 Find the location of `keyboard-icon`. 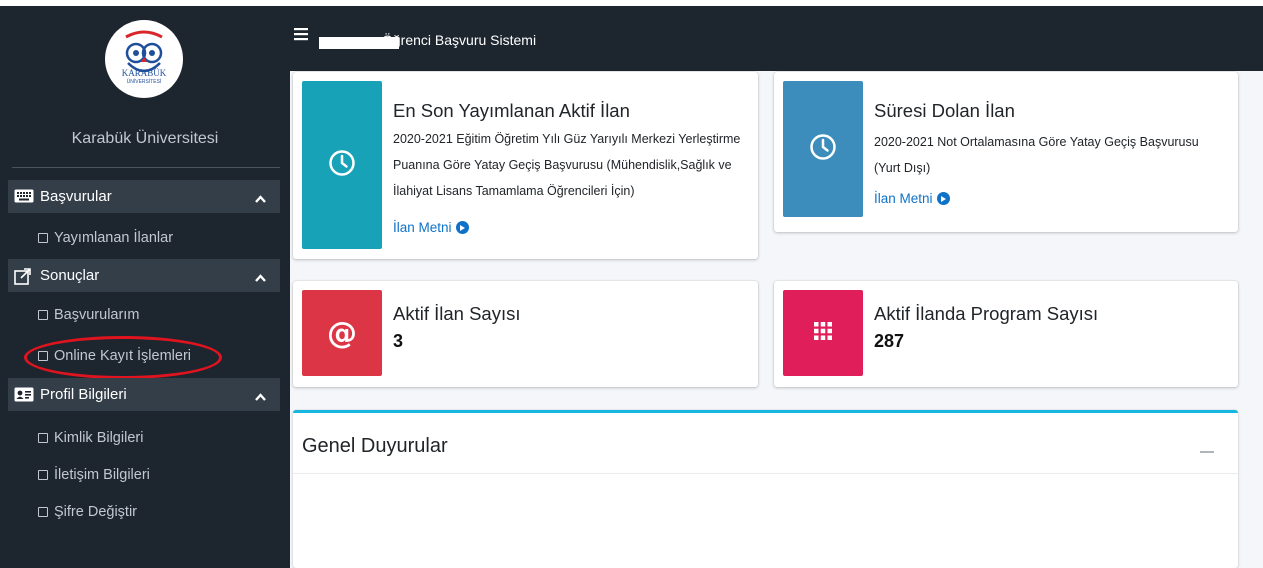

keyboard-icon is located at coordinates (24, 197).